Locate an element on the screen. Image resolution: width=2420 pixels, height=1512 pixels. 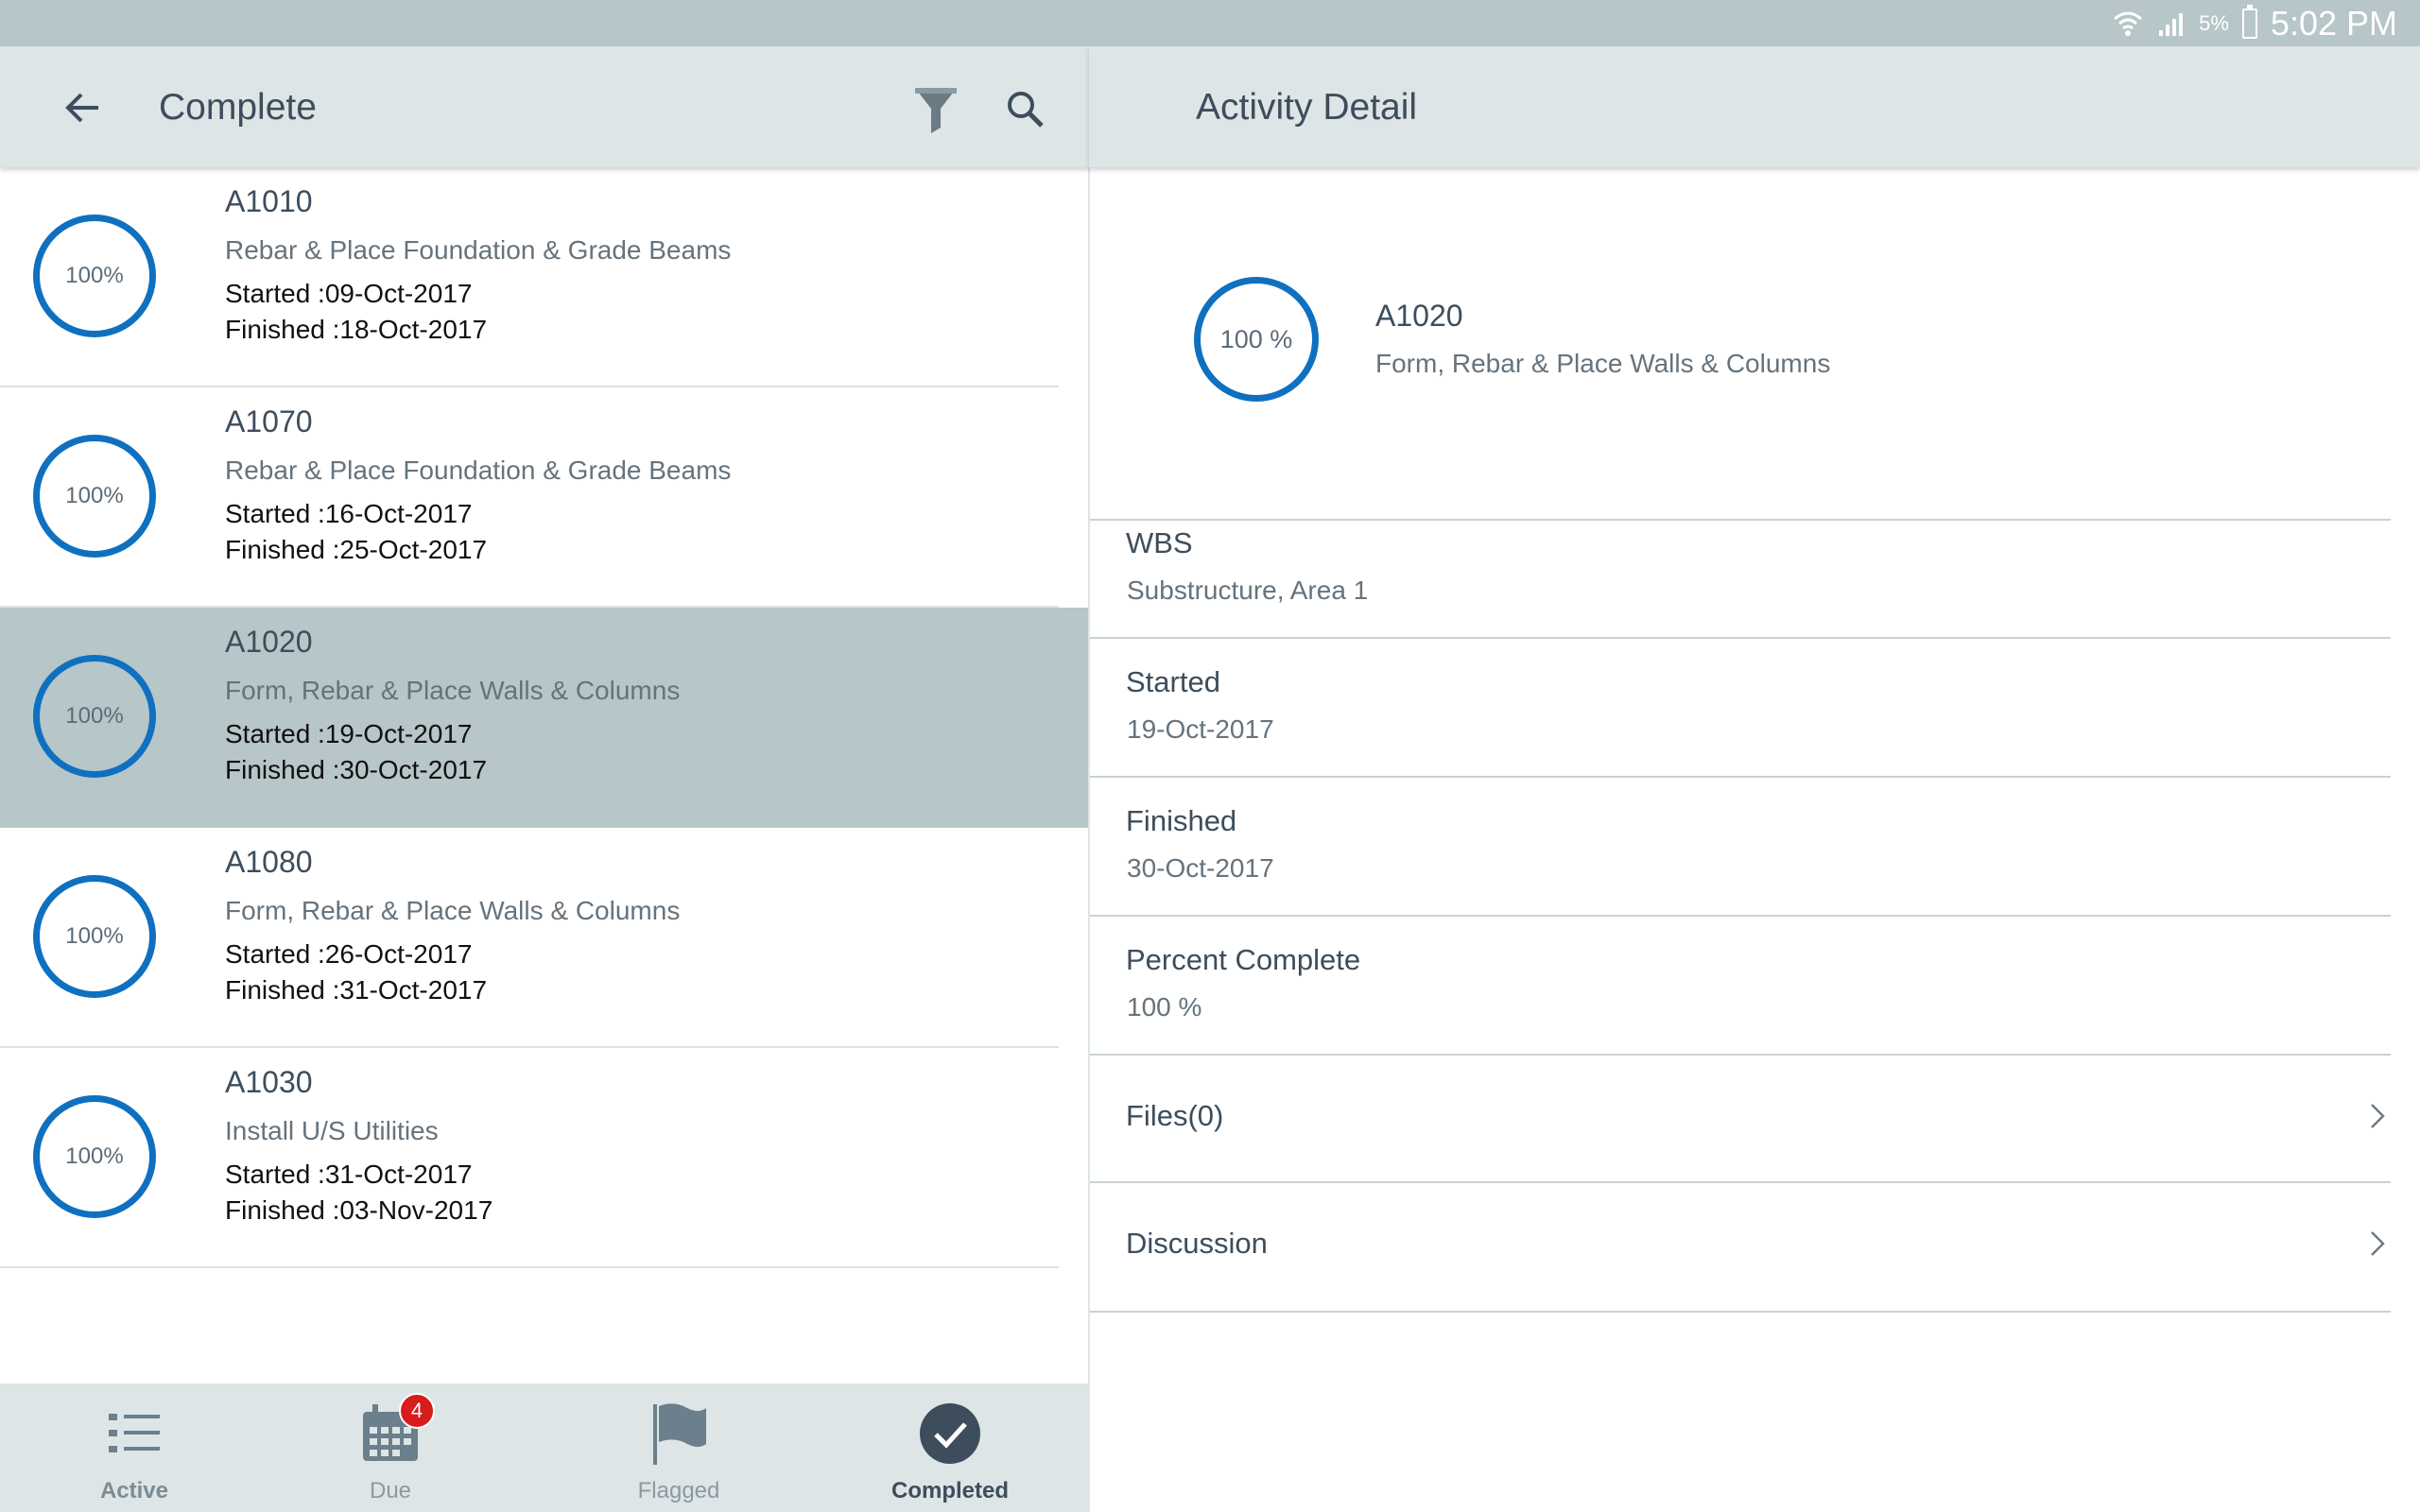
nav-due: 4 Due is located at coordinates (391, 1447).